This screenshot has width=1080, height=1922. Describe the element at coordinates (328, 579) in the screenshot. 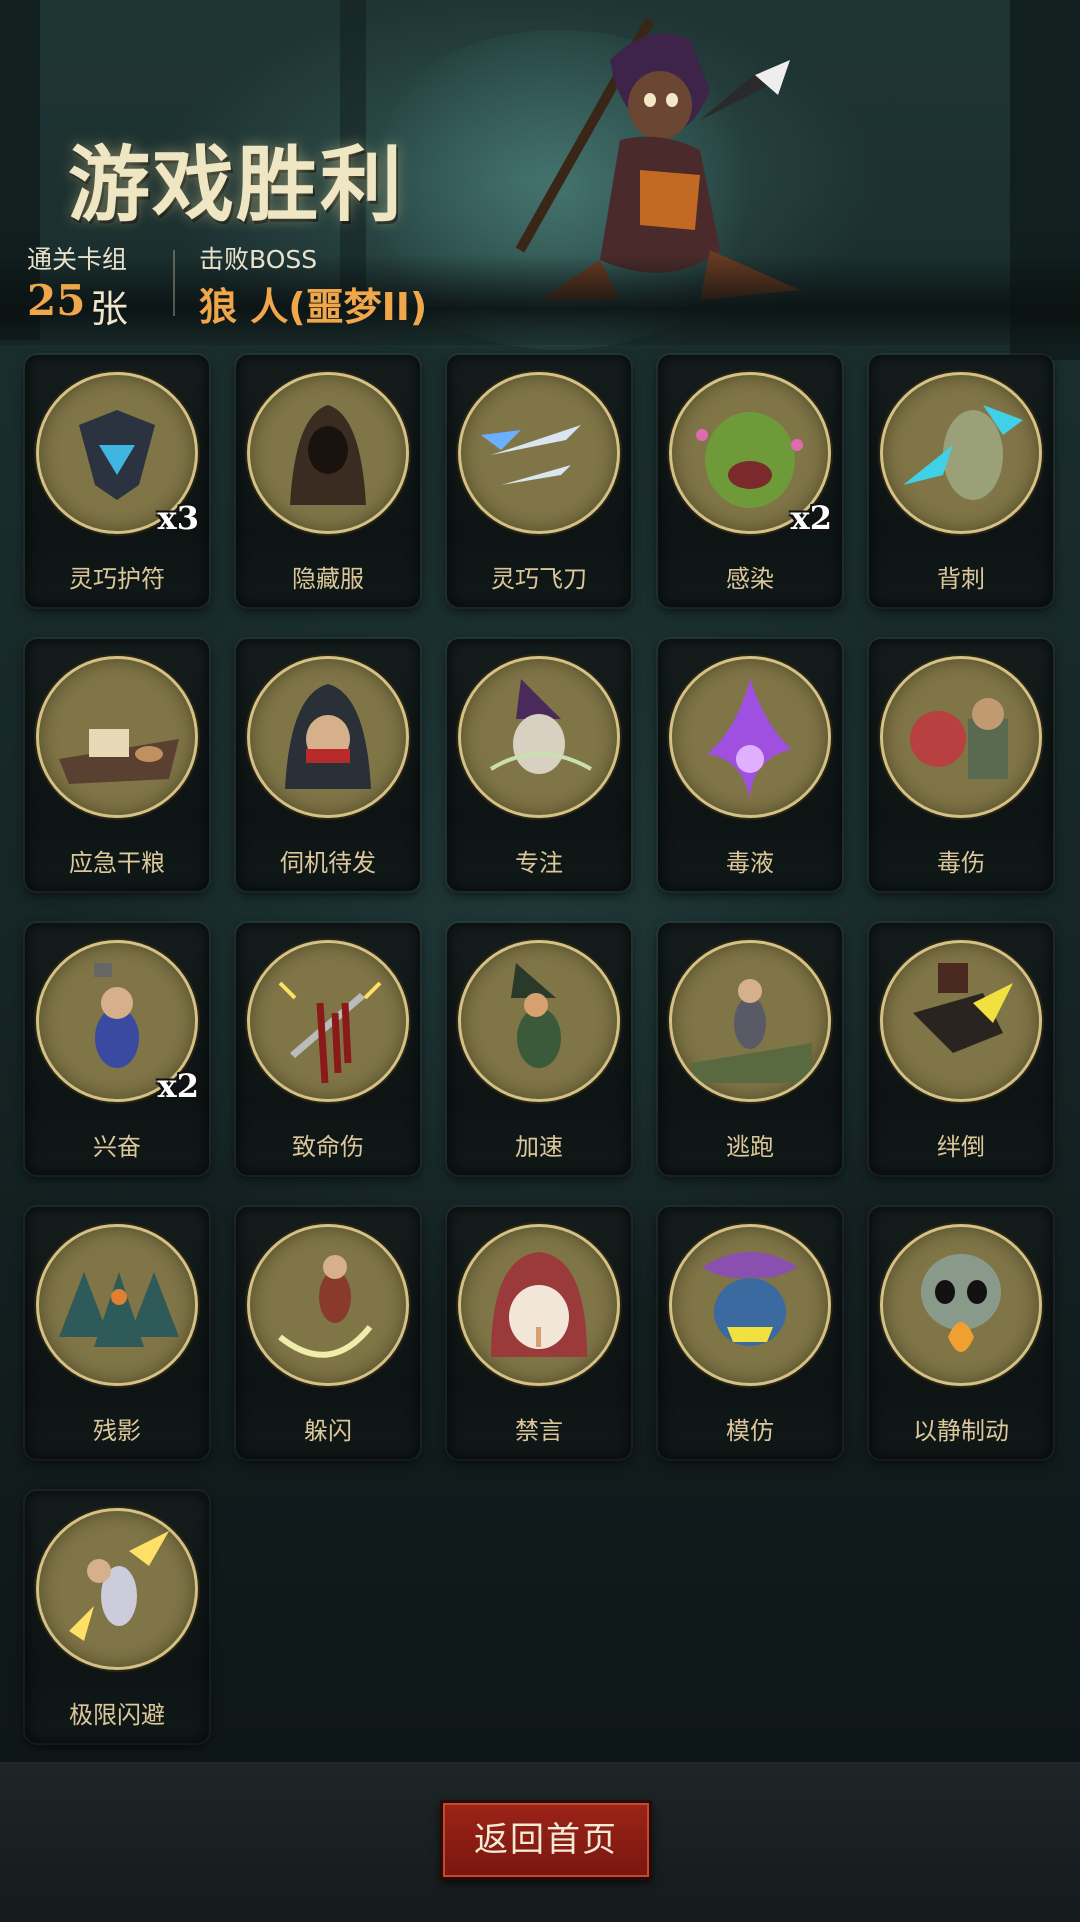

I see `card-name: 隐藏服` at that location.